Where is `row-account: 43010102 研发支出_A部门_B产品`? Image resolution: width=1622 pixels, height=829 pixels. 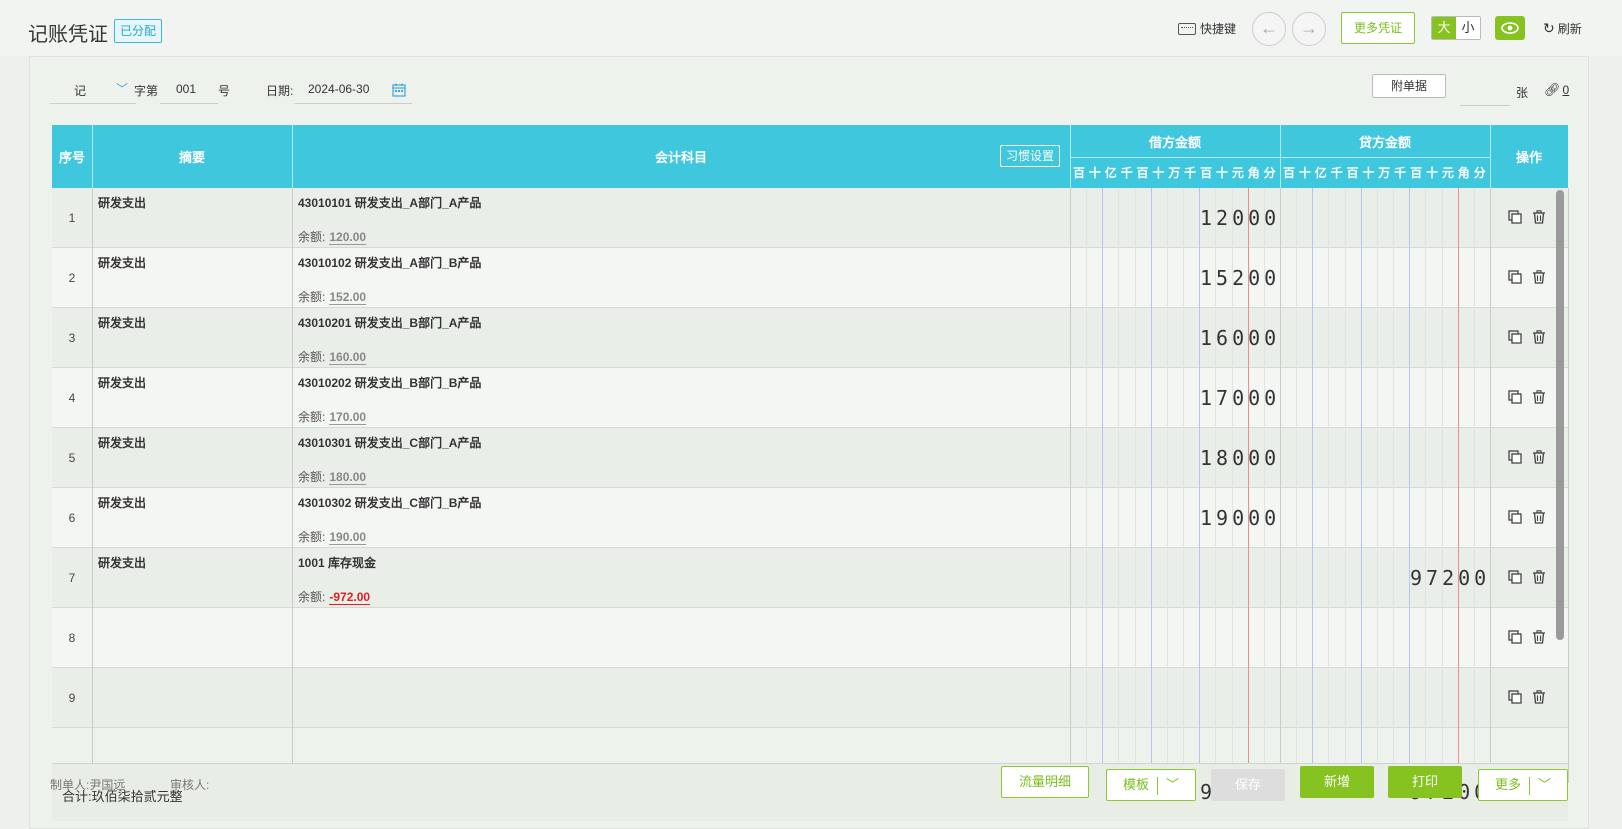
row-account: 43010102 研发支出_A部门_B产品 is located at coordinates (389, 262).